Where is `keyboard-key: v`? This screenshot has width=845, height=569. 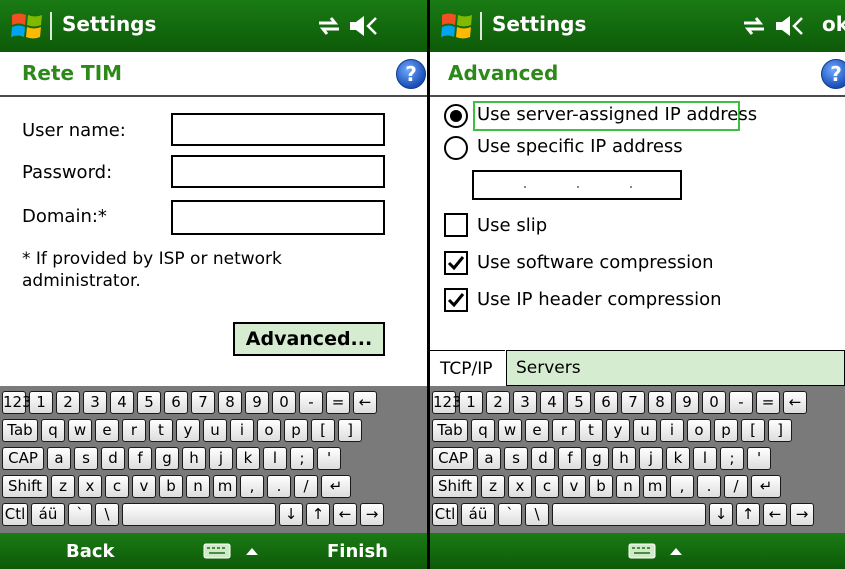 keyboard-key: v is located at coordinates (144, 486).